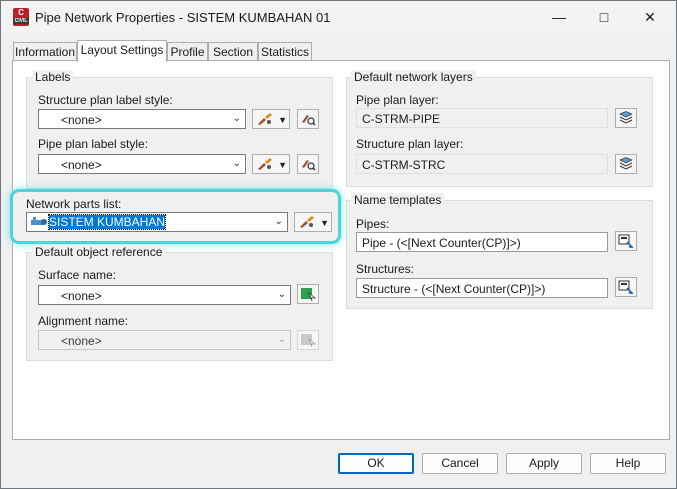  I want to click on apply-button: Apply, so click(544, 463).